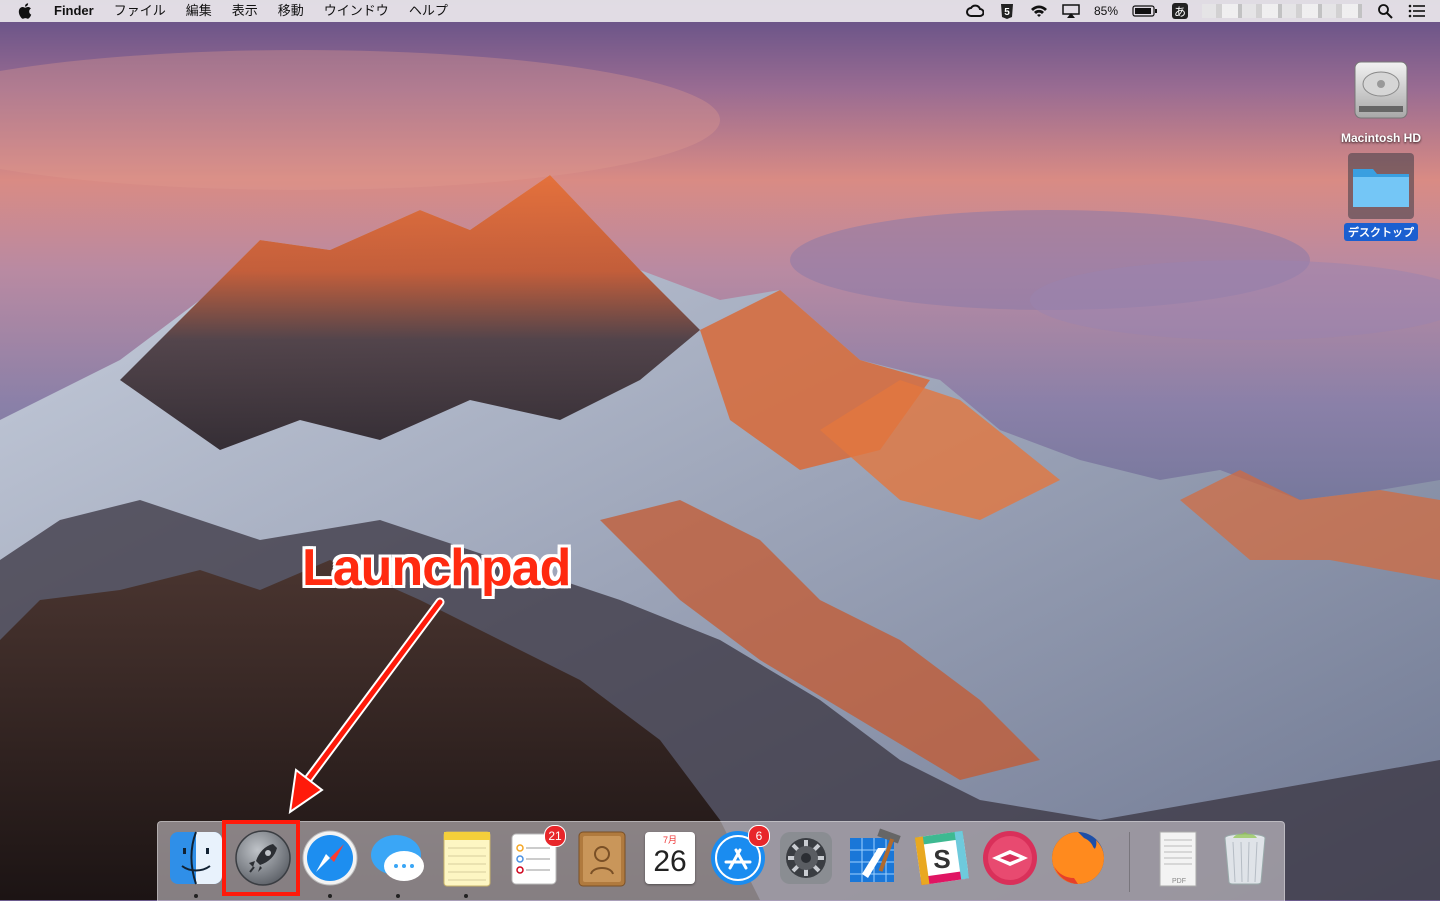 This screenshot has width=1440, height=901. What do you see at coordinates (875, 855) in the screenshot?
I see `xcode-hammer-icon` at bounding box center [875, 855].